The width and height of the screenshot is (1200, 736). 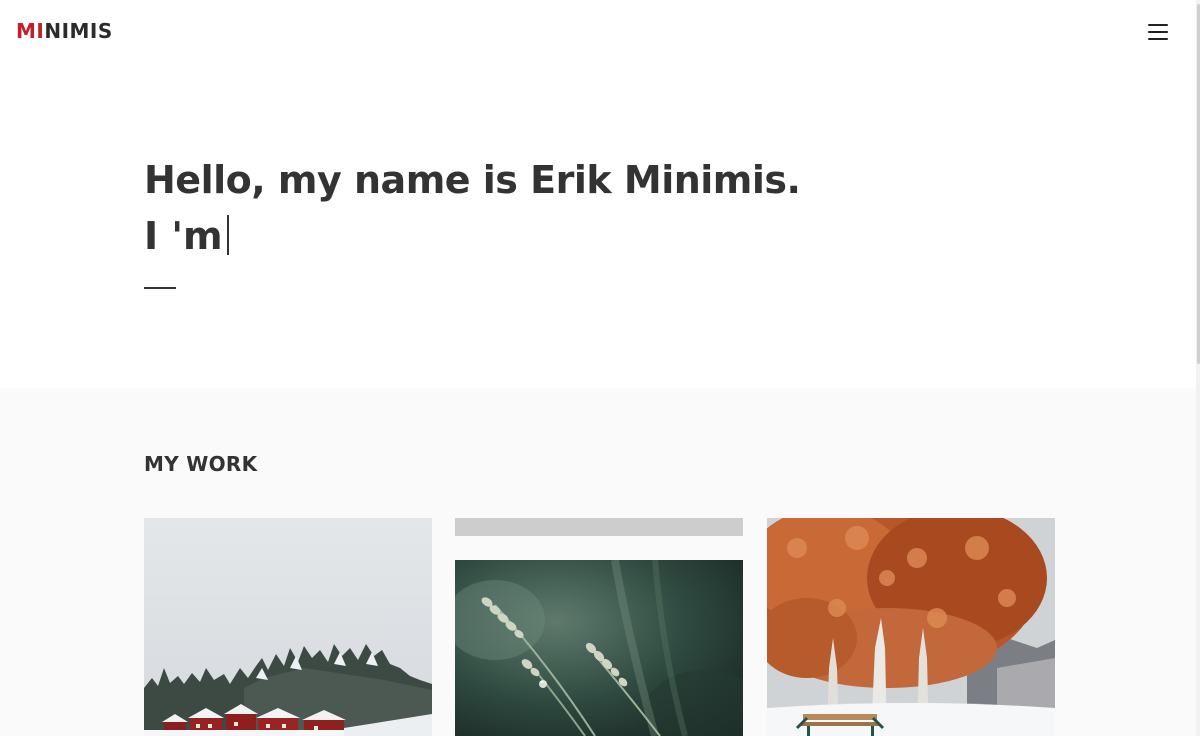 What do you see at coordinates (1158, 32) in the screenshot?
I see `hamburger-menu-icon` at bounding box center [1158, 32].